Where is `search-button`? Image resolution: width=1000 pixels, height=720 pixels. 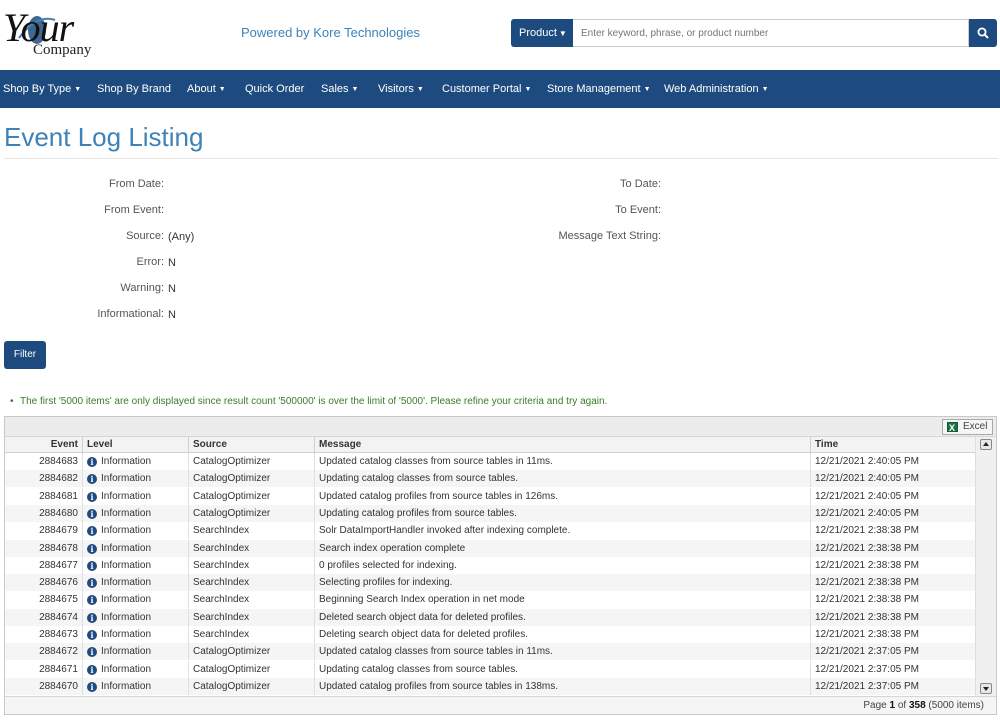
search-button is located at coordinates (983, 33).